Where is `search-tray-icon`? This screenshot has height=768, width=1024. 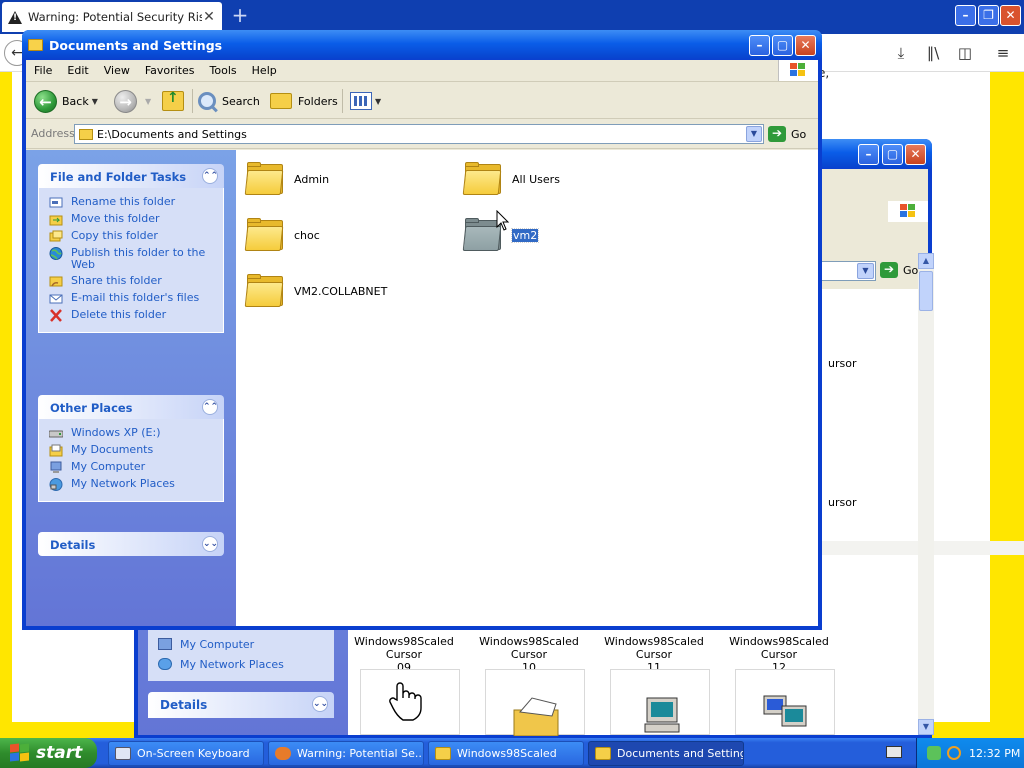
search-tray-icon is located at coordinates (954, 753).